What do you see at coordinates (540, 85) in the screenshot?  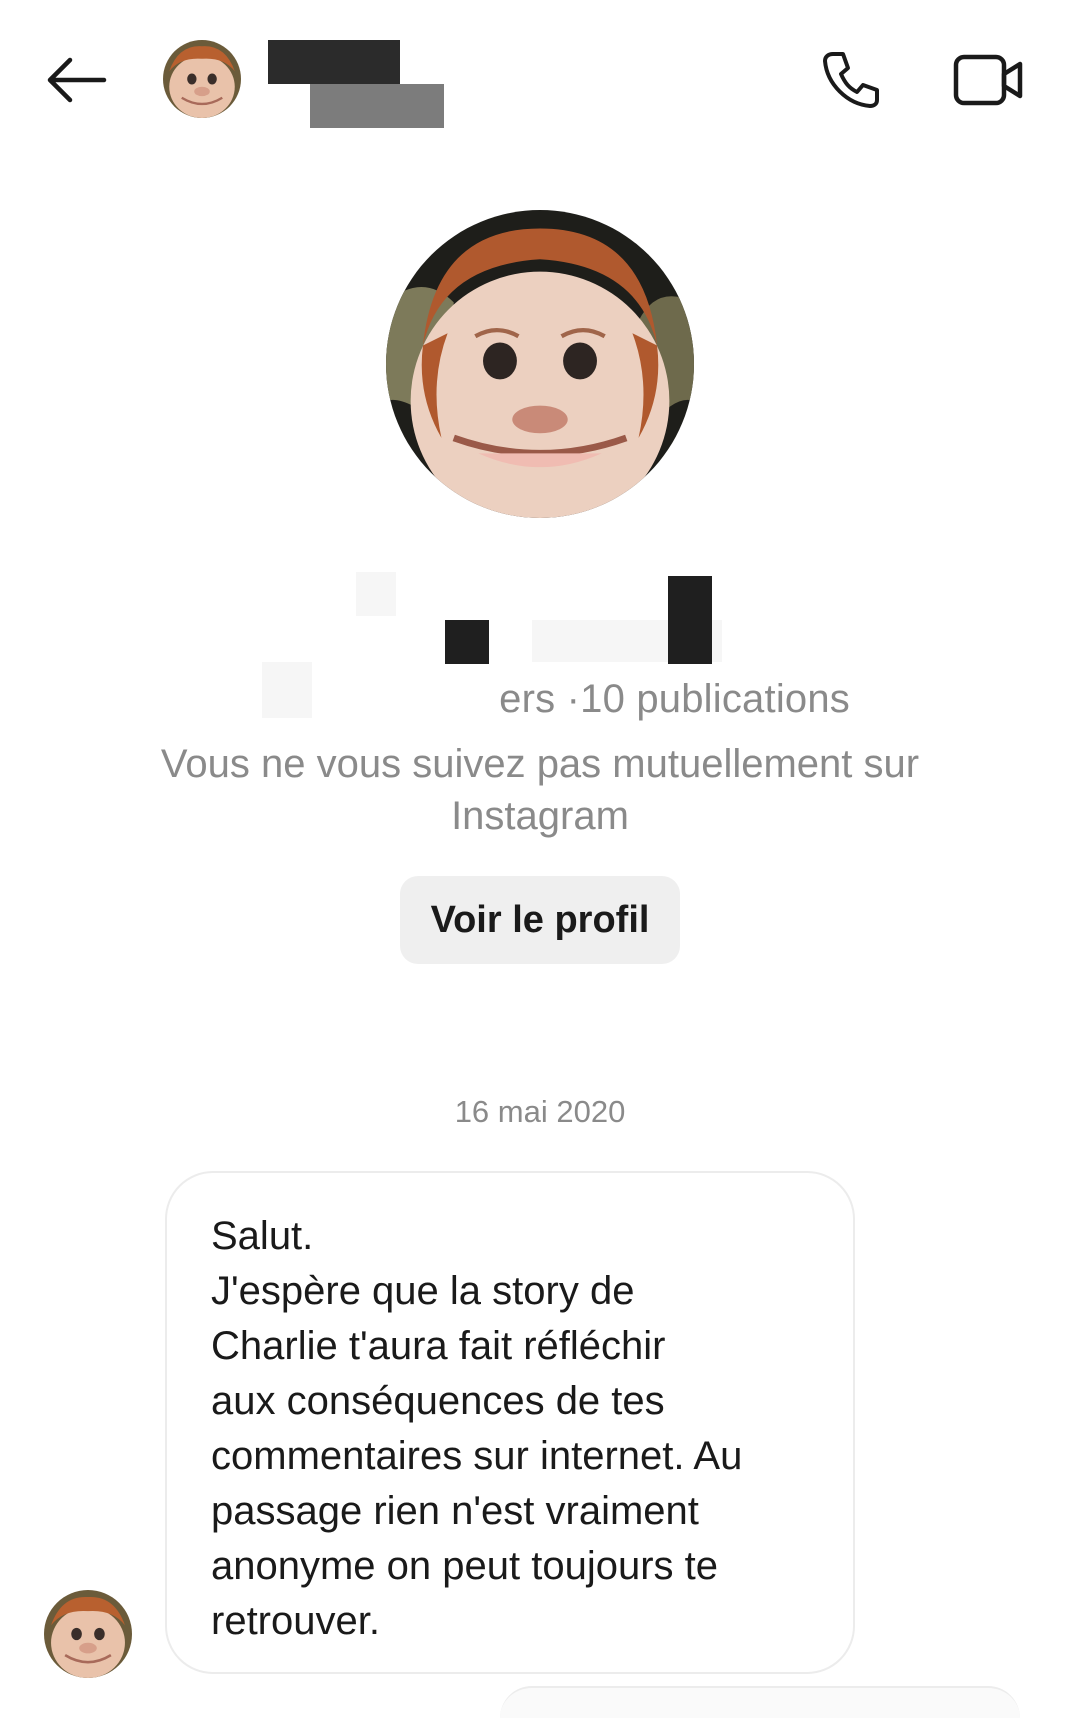 I see `chat-header` at bounding box center [540, 85].